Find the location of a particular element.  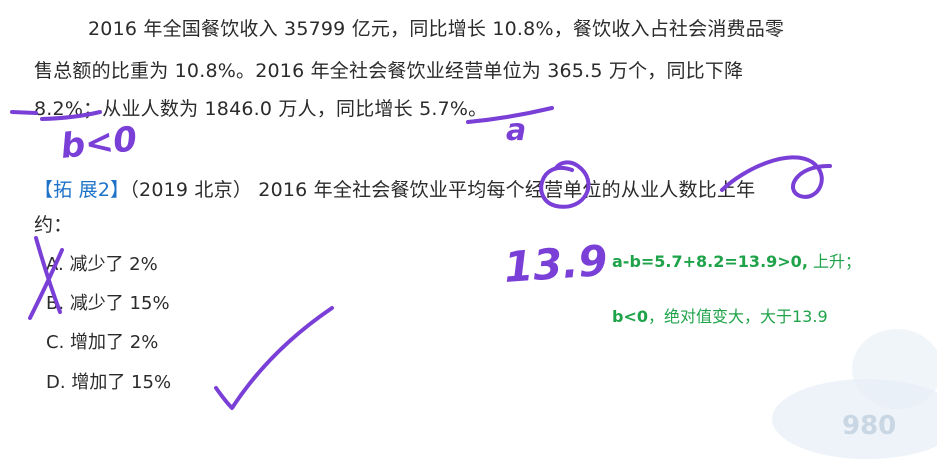

hand-a-label: a is located at coordinates (516, 130).